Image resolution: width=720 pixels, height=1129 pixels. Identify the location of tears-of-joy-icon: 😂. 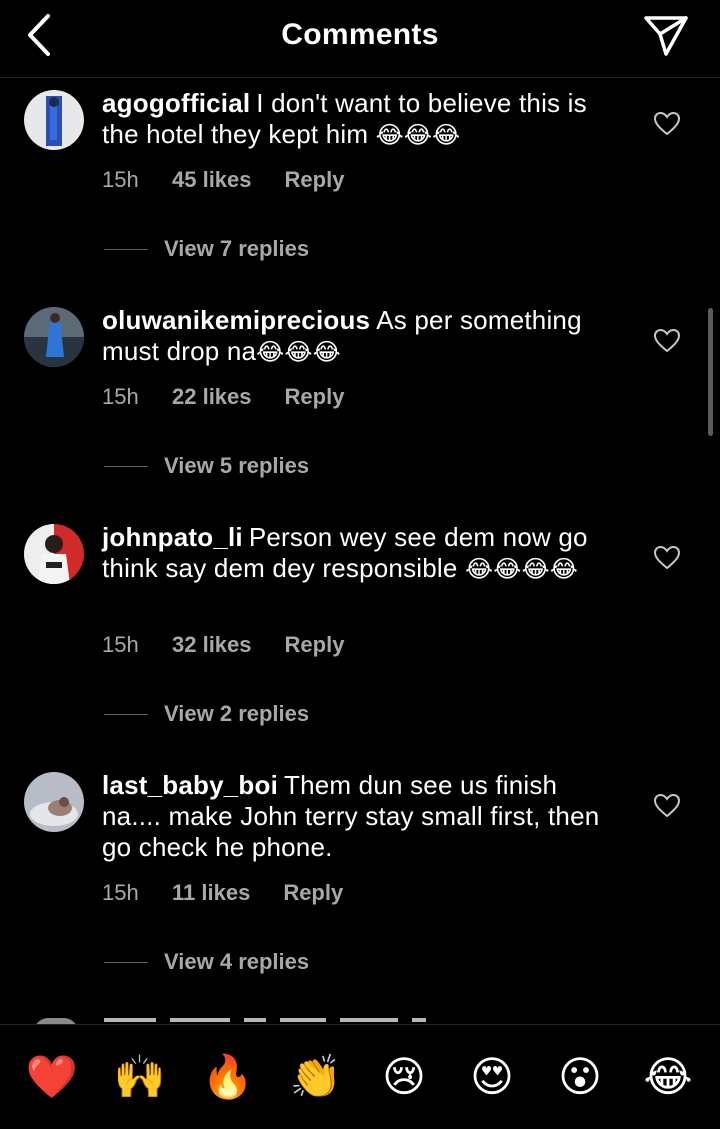
(668, 1077).